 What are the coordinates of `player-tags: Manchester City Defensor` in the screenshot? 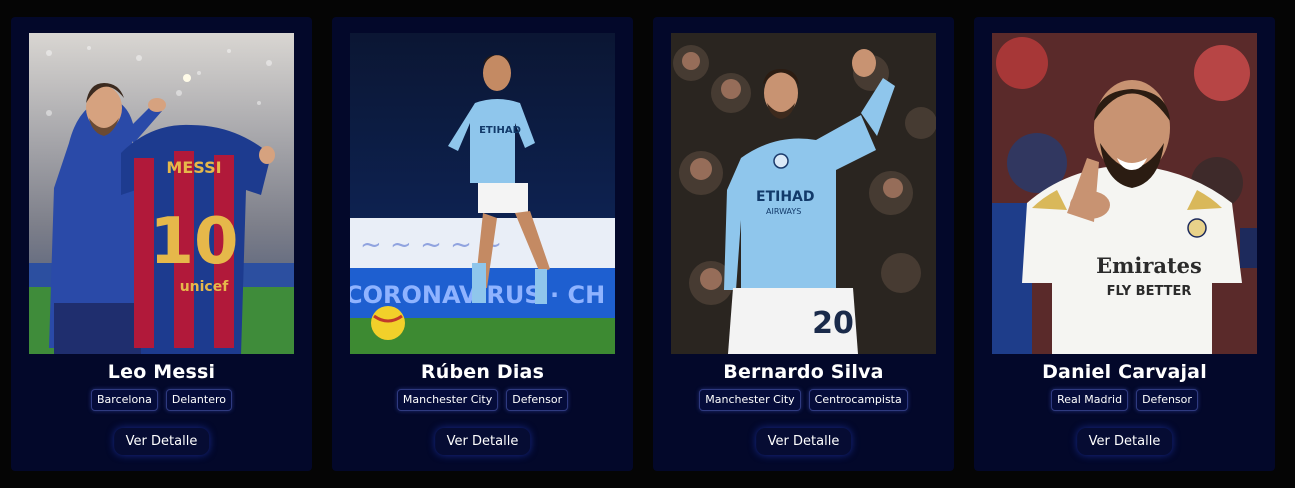 It's located at (482, 400).